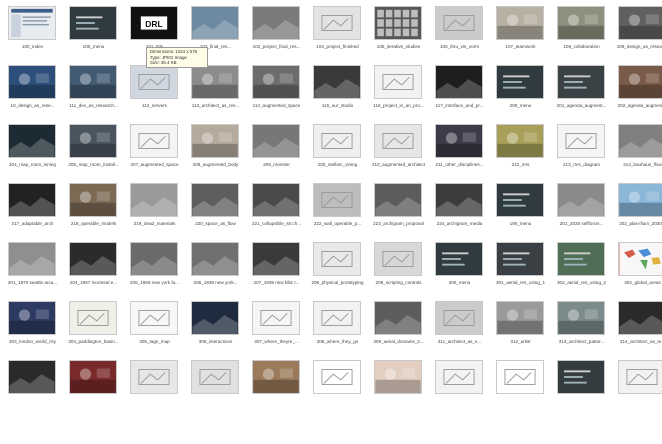  Describe the element at coordinates (154, 151) in the screenshot. I see `file-thumbnail: 207_augmented_space` at that location.